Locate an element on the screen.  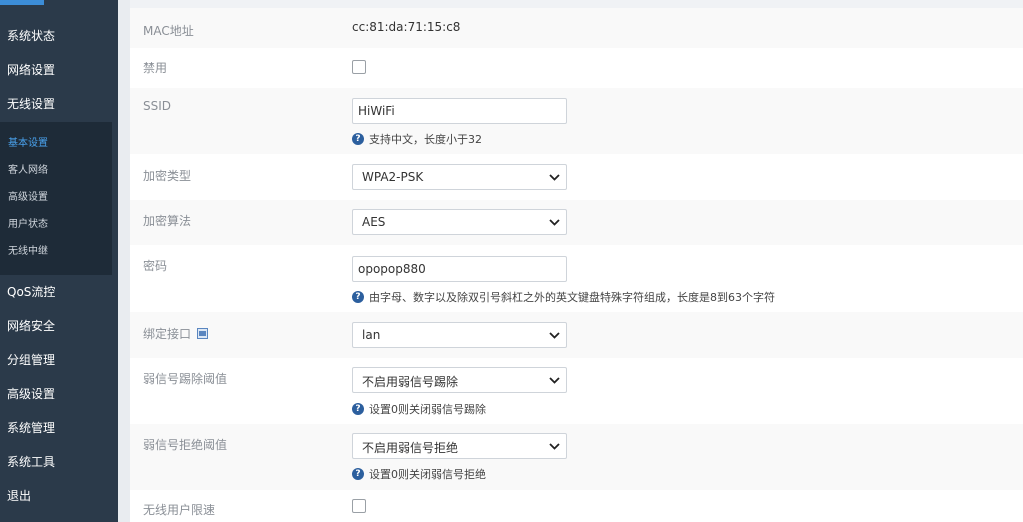
ssid-label: SSID is located at coordinates (157, 106).